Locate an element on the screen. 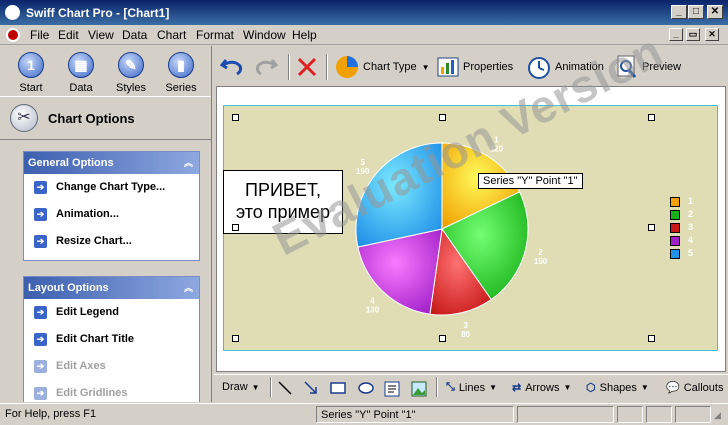 The height and width of the screenshot is (425, 728). image-icon is located at coordinates (419, 389).